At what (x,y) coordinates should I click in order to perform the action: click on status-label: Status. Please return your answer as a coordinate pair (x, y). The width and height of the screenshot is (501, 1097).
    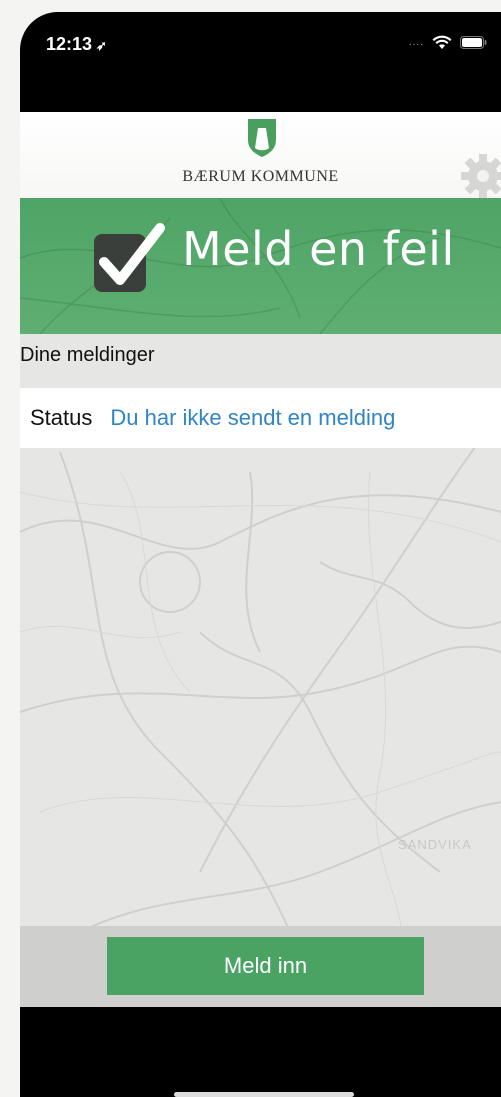
    Looking at the image, I should click on (61, 417).